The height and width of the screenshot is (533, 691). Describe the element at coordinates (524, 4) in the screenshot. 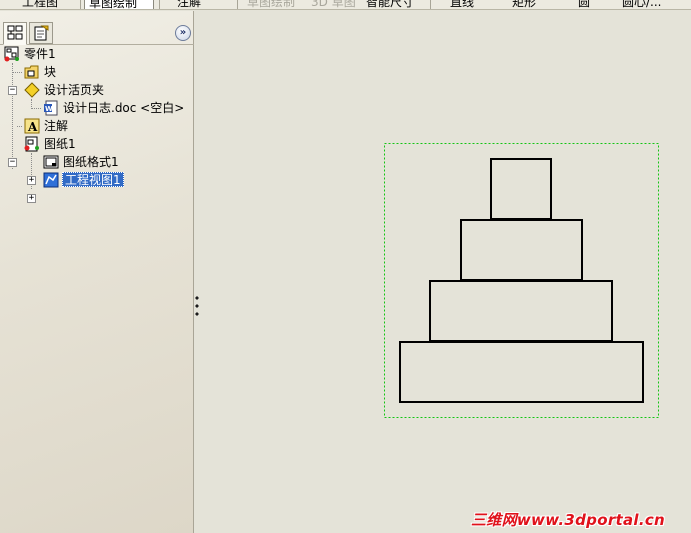

I see `rectangle-button: 矩形` at that location.